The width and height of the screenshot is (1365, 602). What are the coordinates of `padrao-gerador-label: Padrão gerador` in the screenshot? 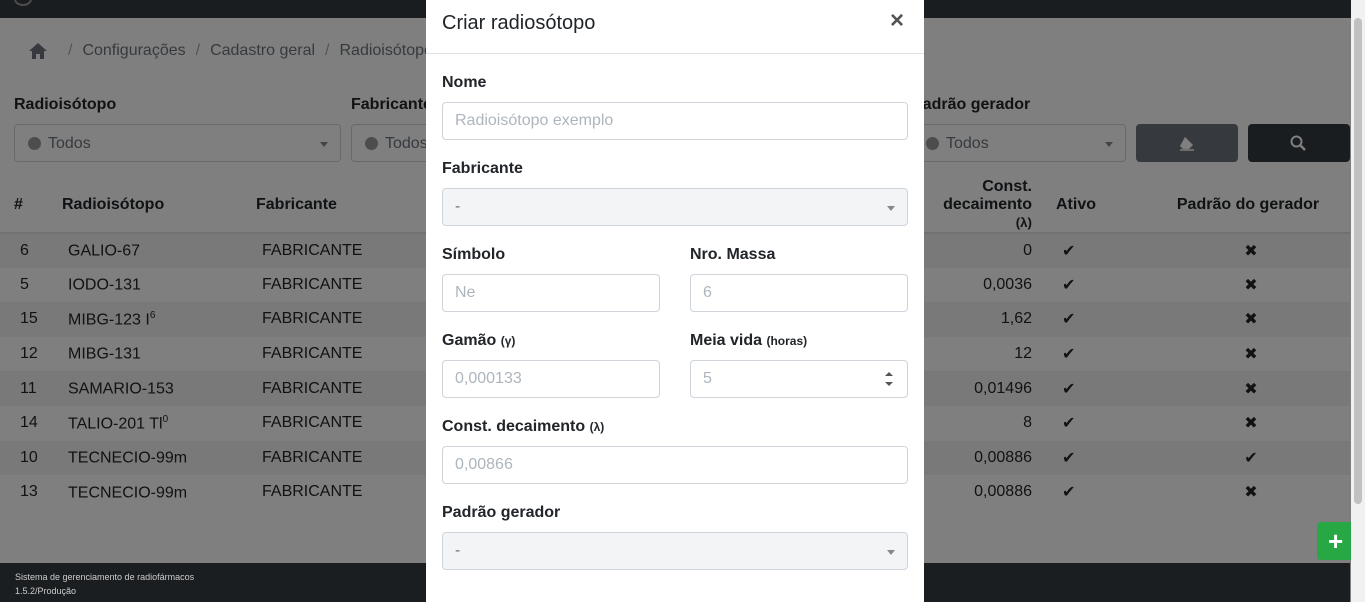 It's located at (501, 512).